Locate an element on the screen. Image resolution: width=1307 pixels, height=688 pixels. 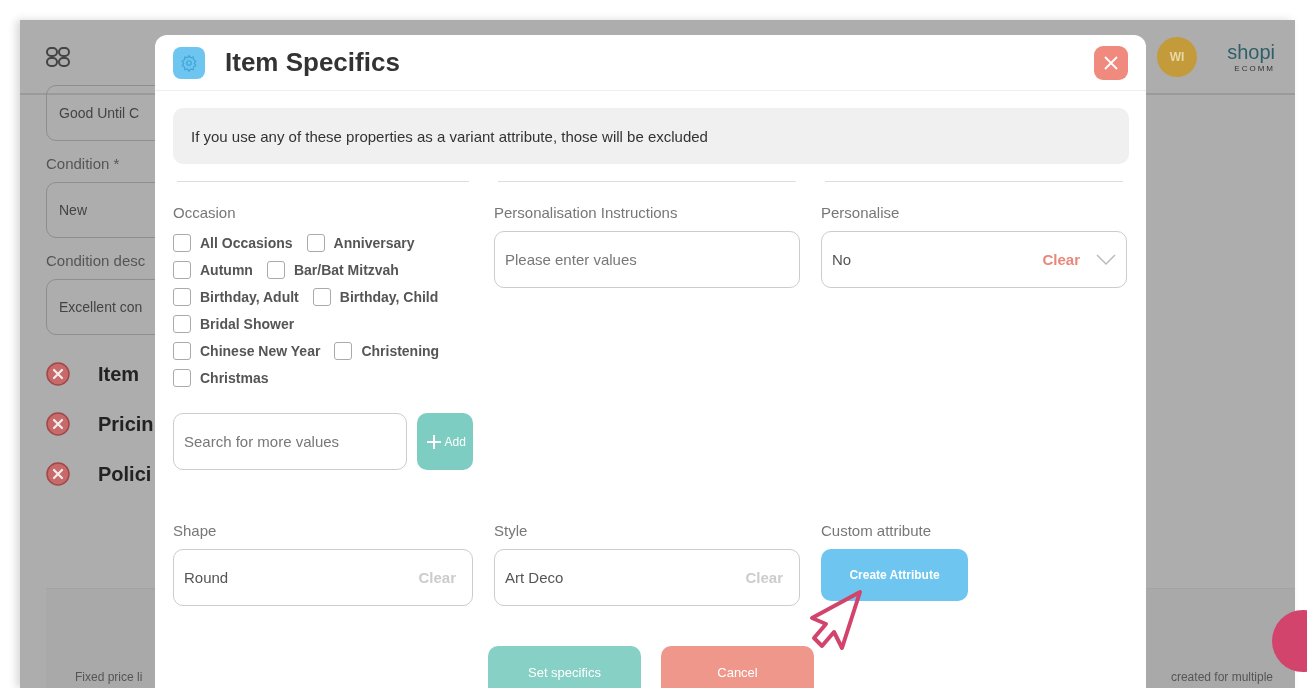
chevron-down-icon is located at coordinates (1106, 259).